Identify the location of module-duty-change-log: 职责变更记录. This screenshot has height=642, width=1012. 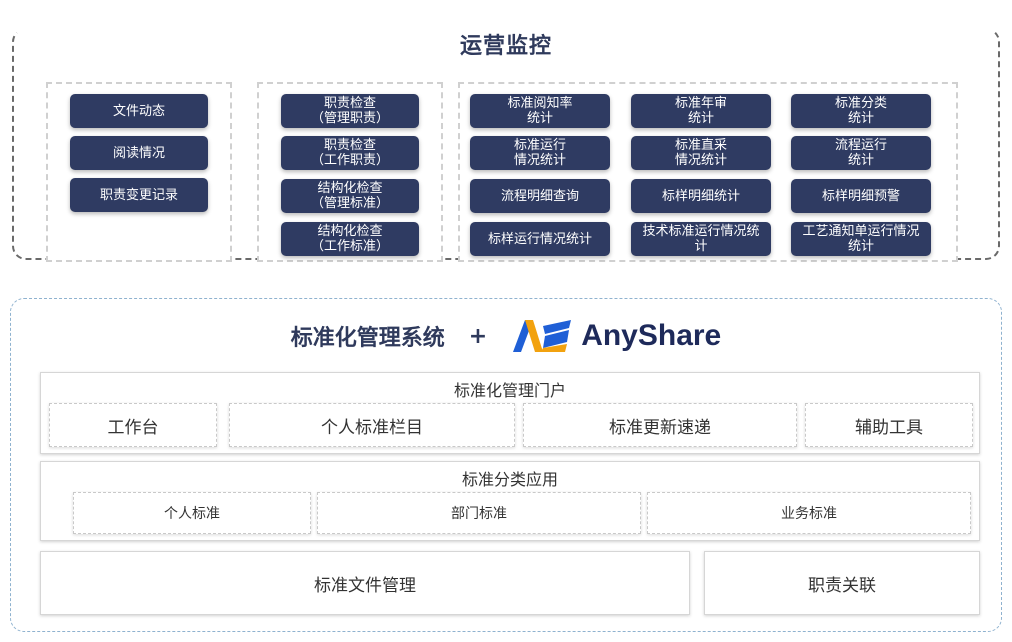
(139, 195).